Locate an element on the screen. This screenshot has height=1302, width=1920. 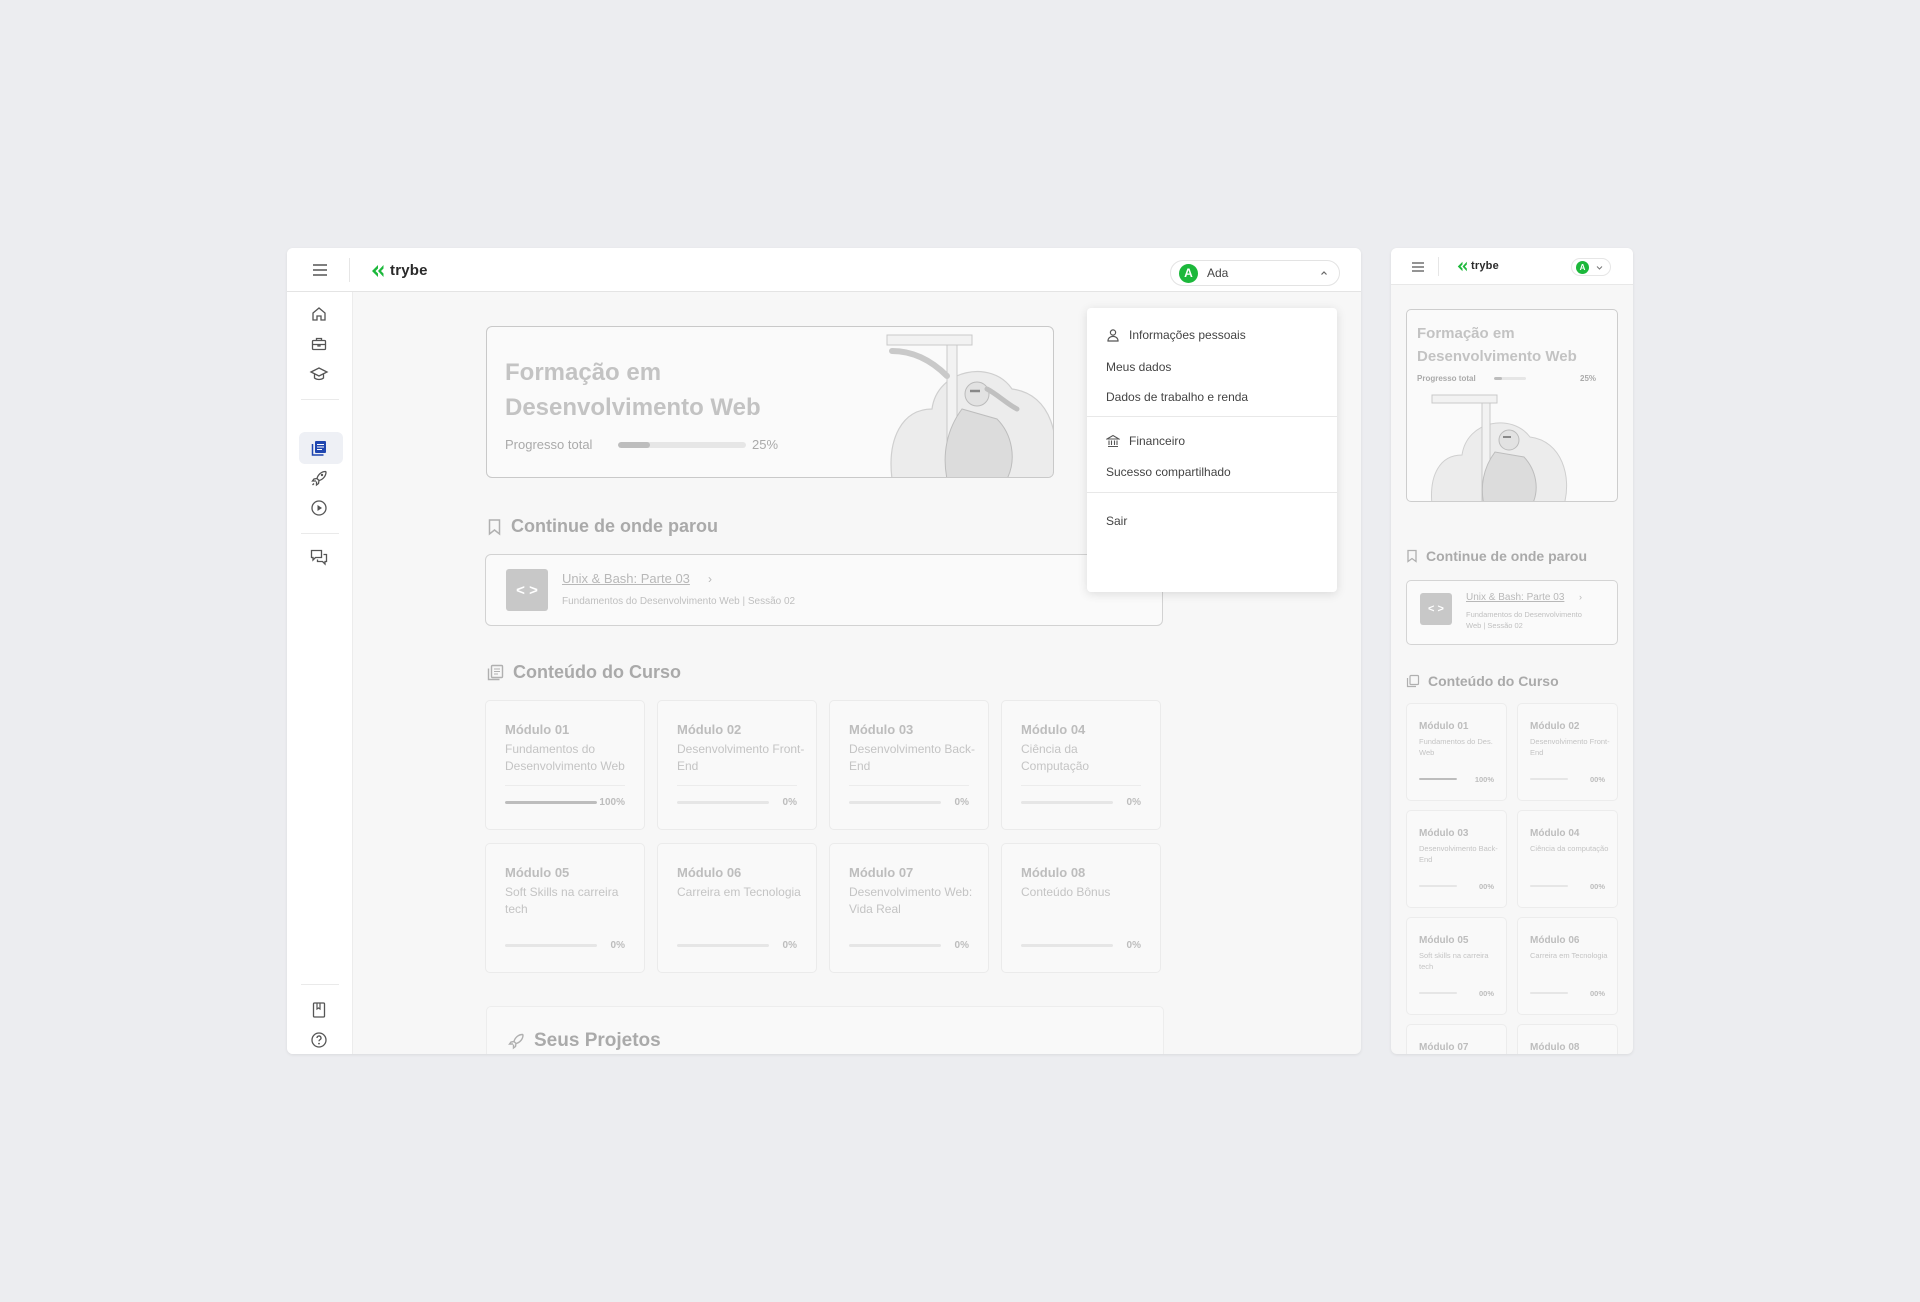
module-card: Módulo 08 is located at coordinates (1567, 1039).